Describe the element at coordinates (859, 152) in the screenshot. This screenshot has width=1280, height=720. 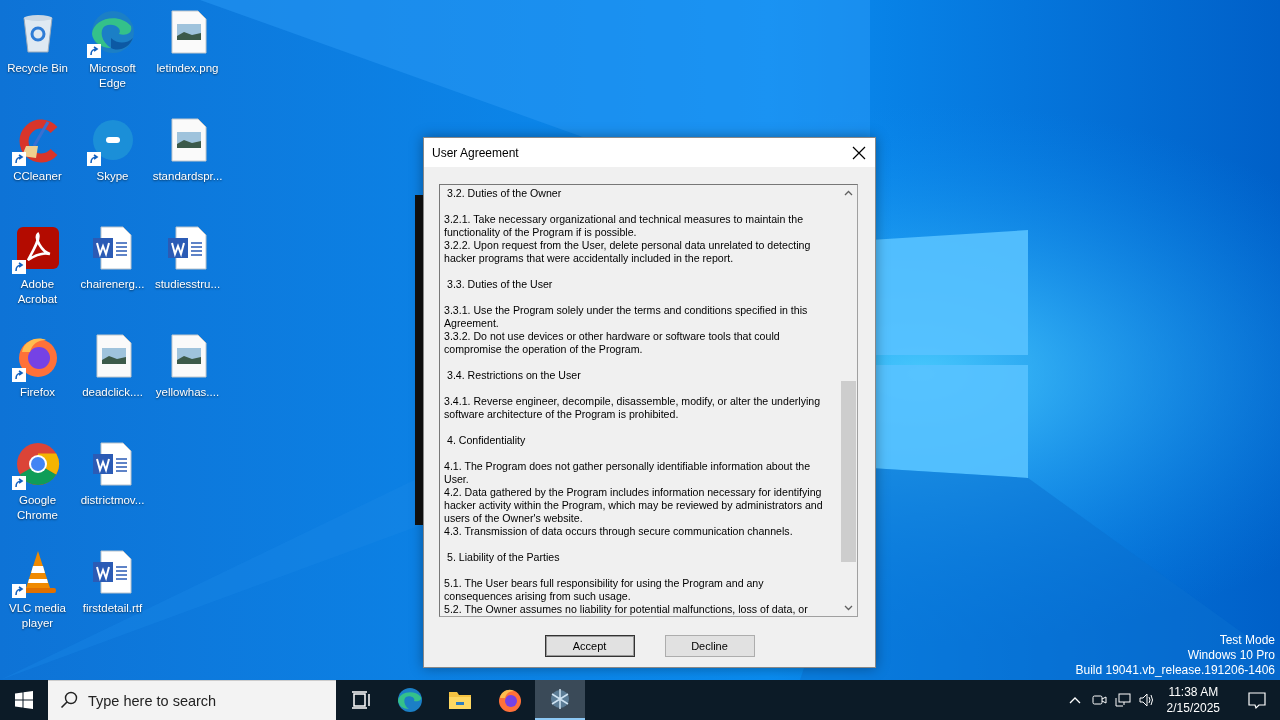
I see `close-icon` at that location.